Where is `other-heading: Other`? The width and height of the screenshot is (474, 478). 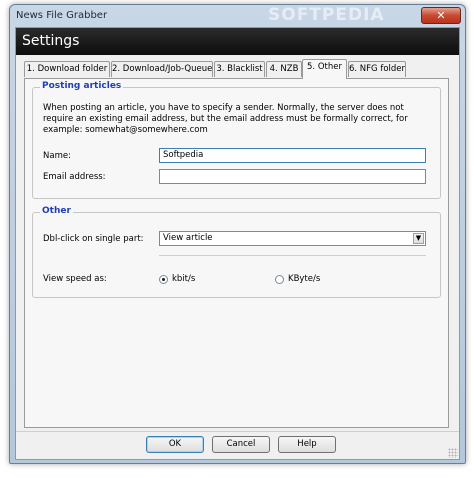 other-heading: Other is located at coordinates (56, 211).